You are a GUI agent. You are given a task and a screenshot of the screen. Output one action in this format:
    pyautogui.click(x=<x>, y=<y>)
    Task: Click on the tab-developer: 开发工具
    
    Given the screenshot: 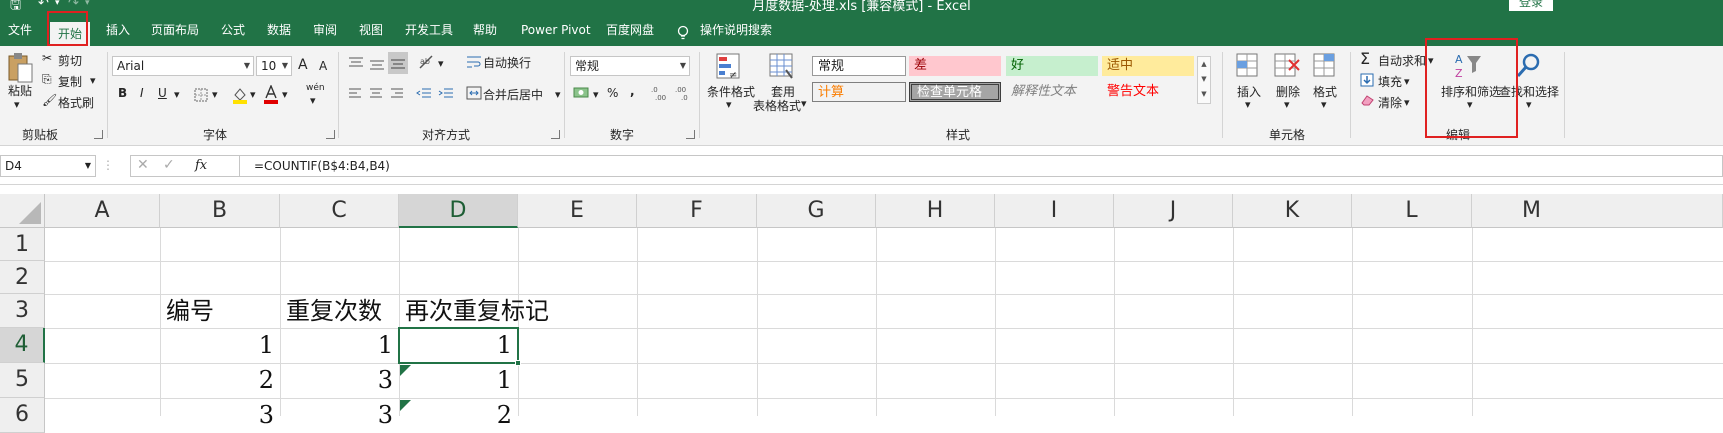 What is the action you would take?
    pyautogui.click(x=429, y=30)
    